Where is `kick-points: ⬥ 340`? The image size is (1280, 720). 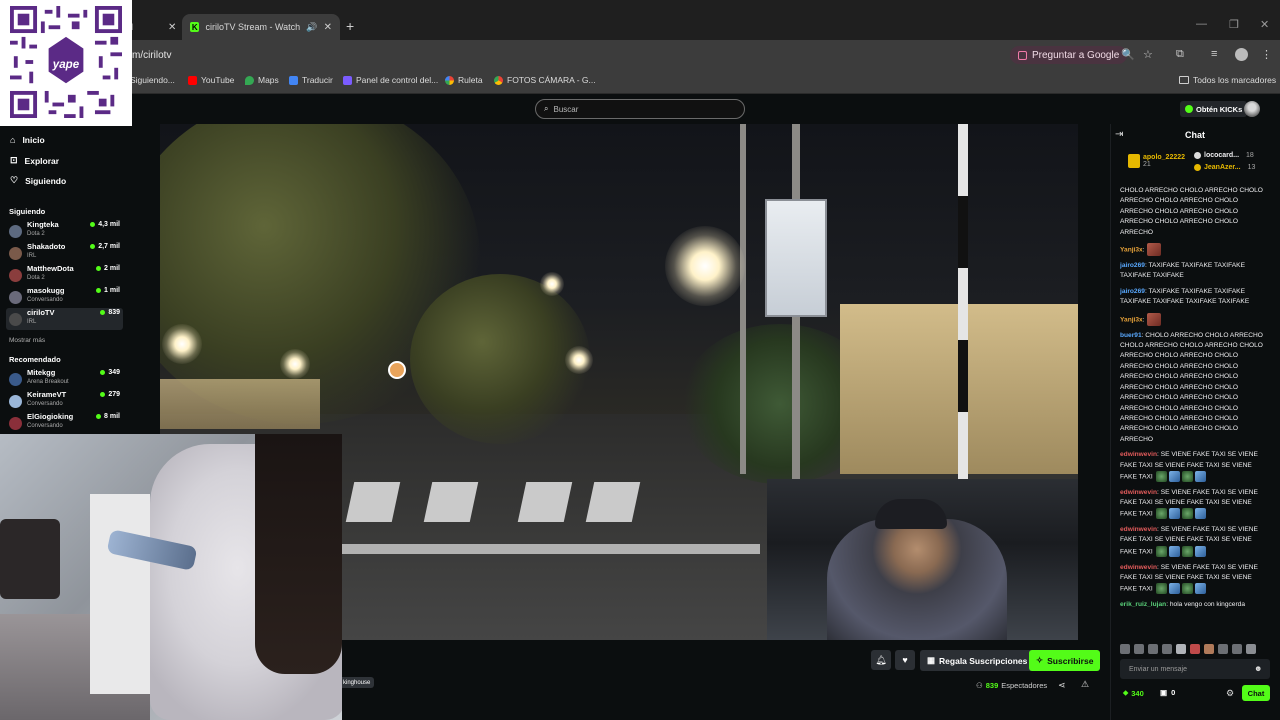 kick-points: ⬥ 340 is located at coordinates (1133, 693).